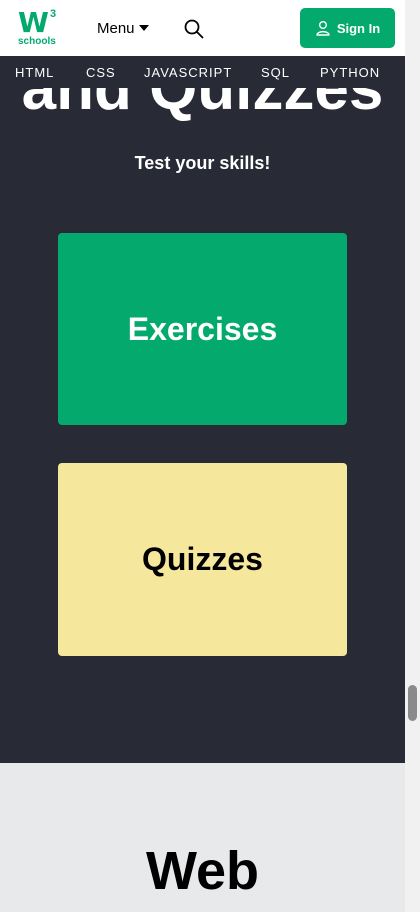 Image resolution: width=420 pixels, height=912 pixels. I want to click on nav-item-sql: SQL, so click(275, 72).